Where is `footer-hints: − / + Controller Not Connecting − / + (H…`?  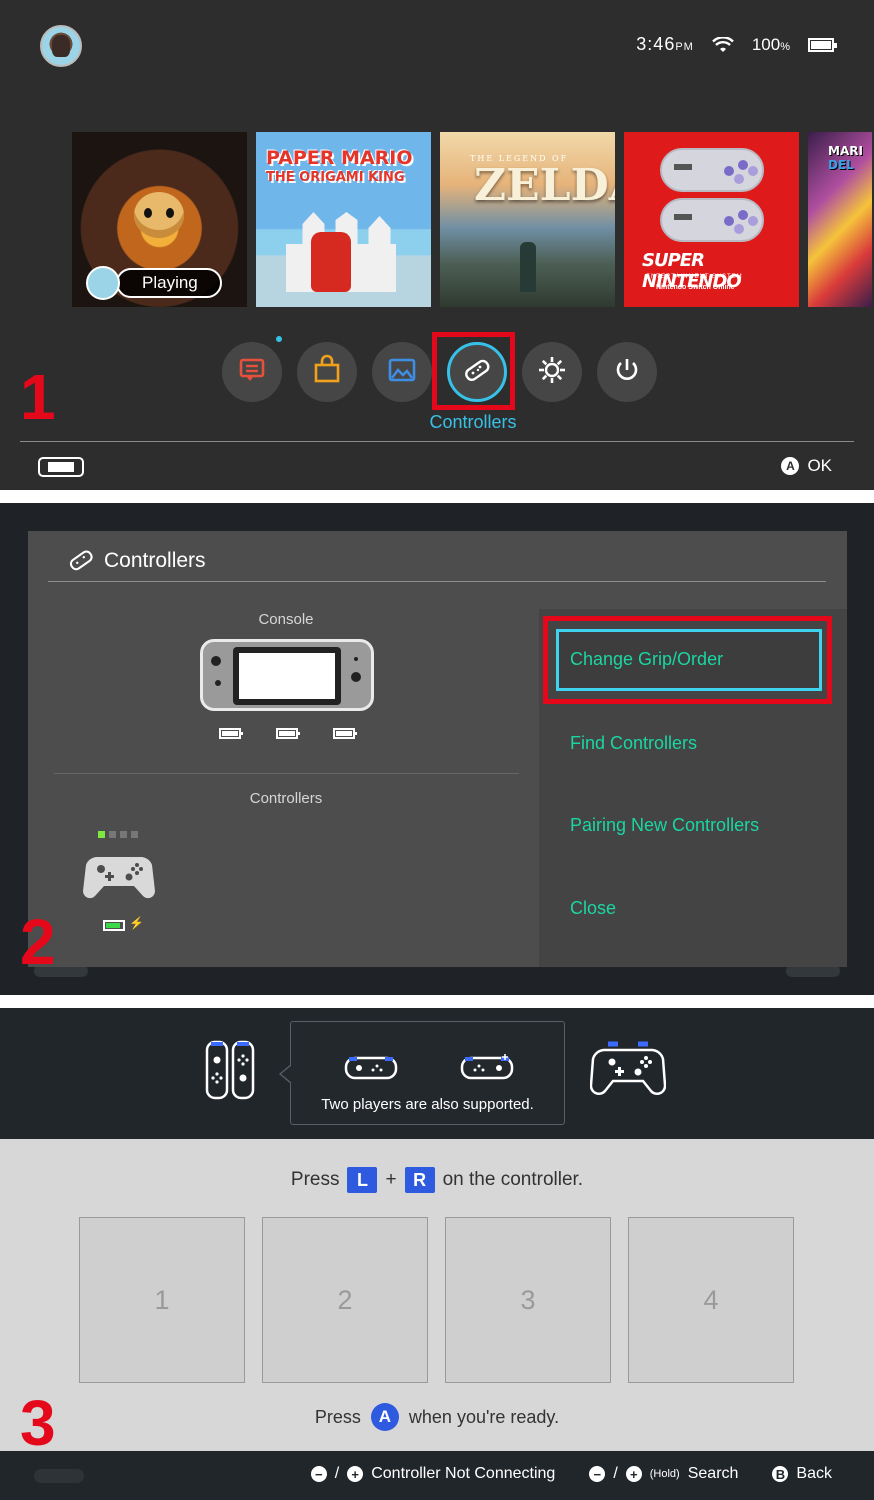
footer-hints: − / + Controller Not Connecting − / + (H… is located at coordinates (571, 1474).